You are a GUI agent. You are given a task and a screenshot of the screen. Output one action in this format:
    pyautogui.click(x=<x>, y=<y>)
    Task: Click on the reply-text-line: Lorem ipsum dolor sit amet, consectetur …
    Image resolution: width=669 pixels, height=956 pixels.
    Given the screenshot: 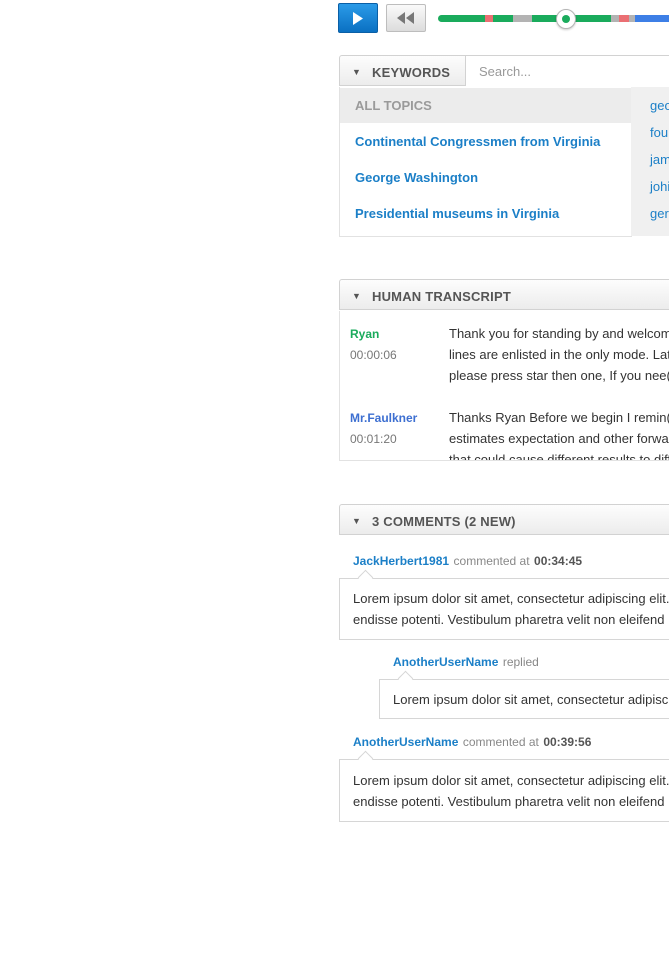 What is the action you would take?
    pyautogui.click(x=531, y=699)
    